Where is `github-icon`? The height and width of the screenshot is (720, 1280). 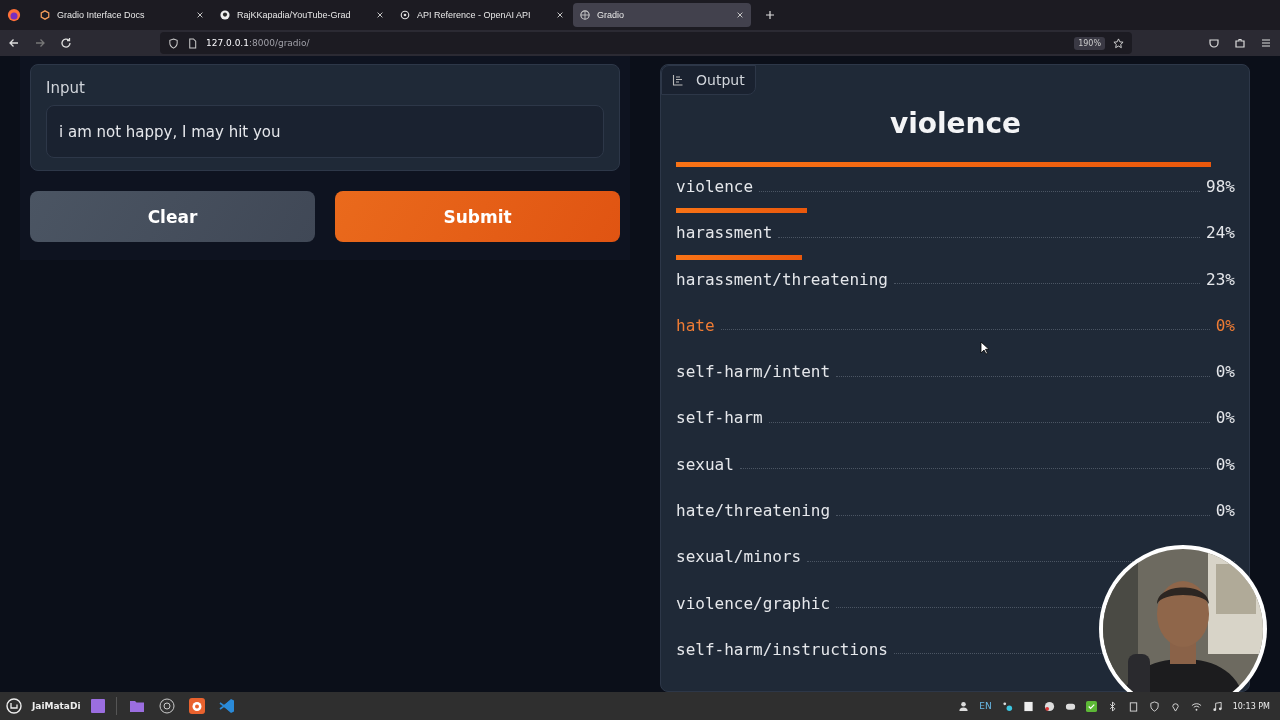 github-icon is located at coordinates (225, 15).